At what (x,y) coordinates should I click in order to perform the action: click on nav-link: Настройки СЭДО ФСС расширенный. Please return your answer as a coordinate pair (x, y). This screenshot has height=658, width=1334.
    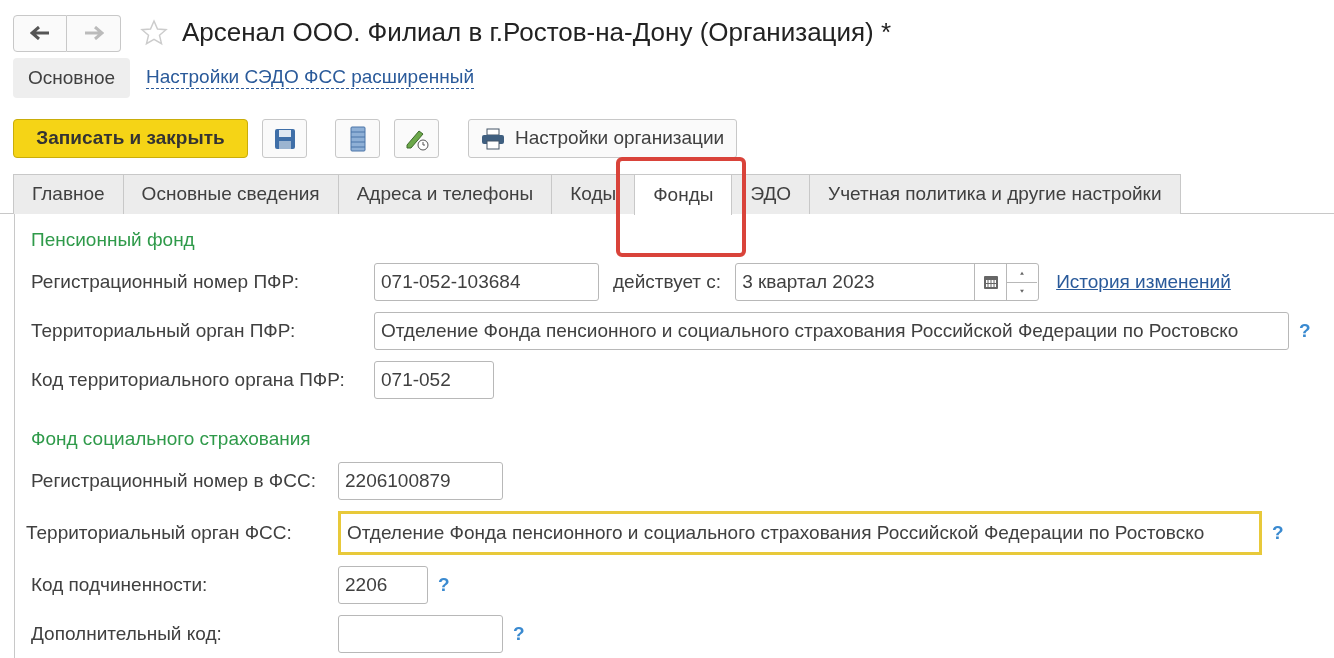
    Looking at the image, I should click on (310, 78).